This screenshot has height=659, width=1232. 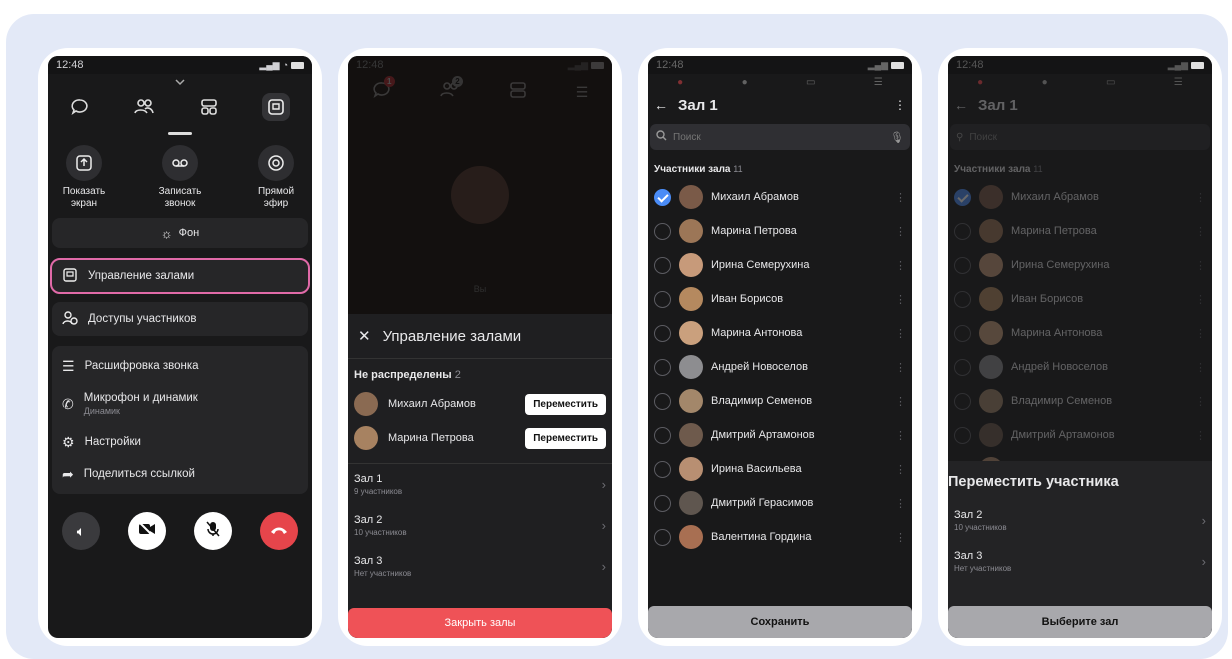 What do you see at coordinates (780, 537) in the screenshot?
I see `member-row: Валентина Гордина ⋮` at bounding box center [780, 537].